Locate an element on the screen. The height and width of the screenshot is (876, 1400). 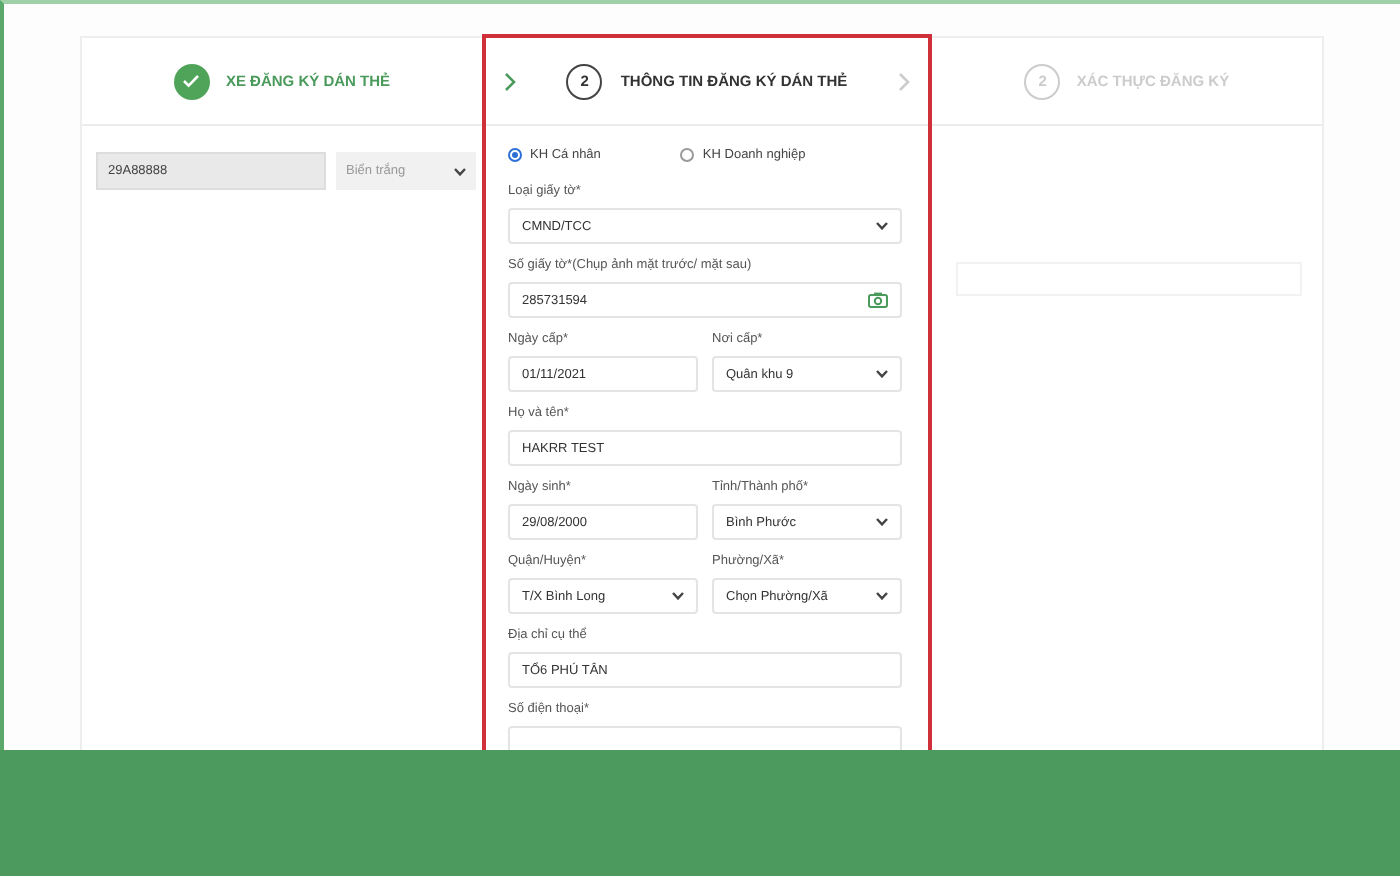
check-icon is located at coordinates (191, 81).